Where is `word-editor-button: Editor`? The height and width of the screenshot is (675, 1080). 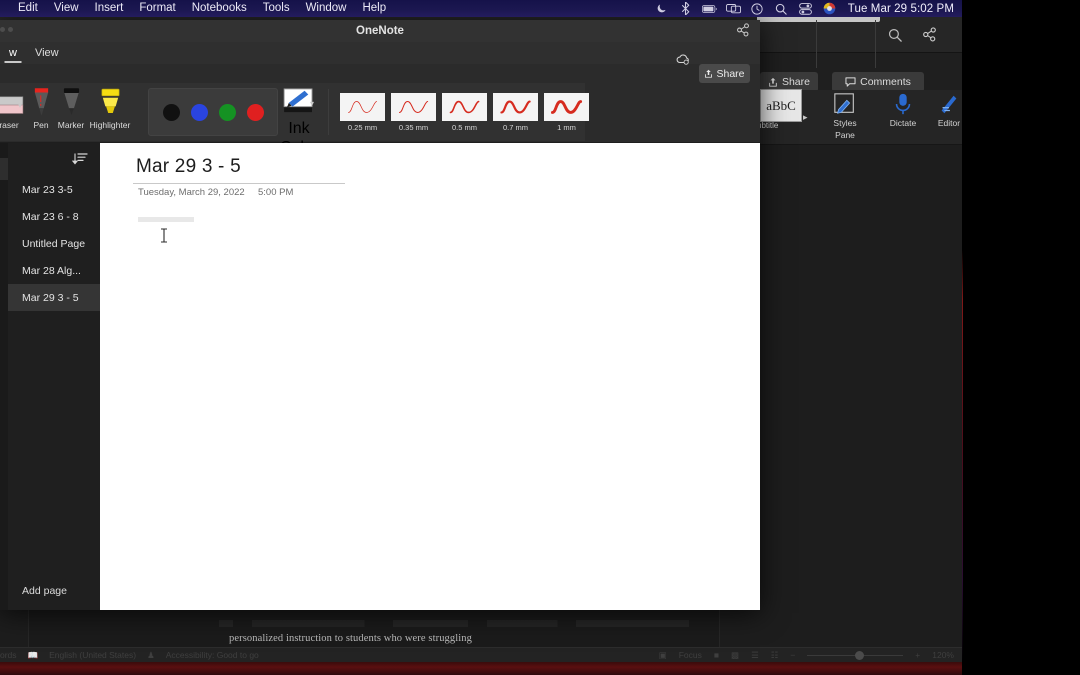
word-editor-button: Editor is located at coordinates (944, 109).